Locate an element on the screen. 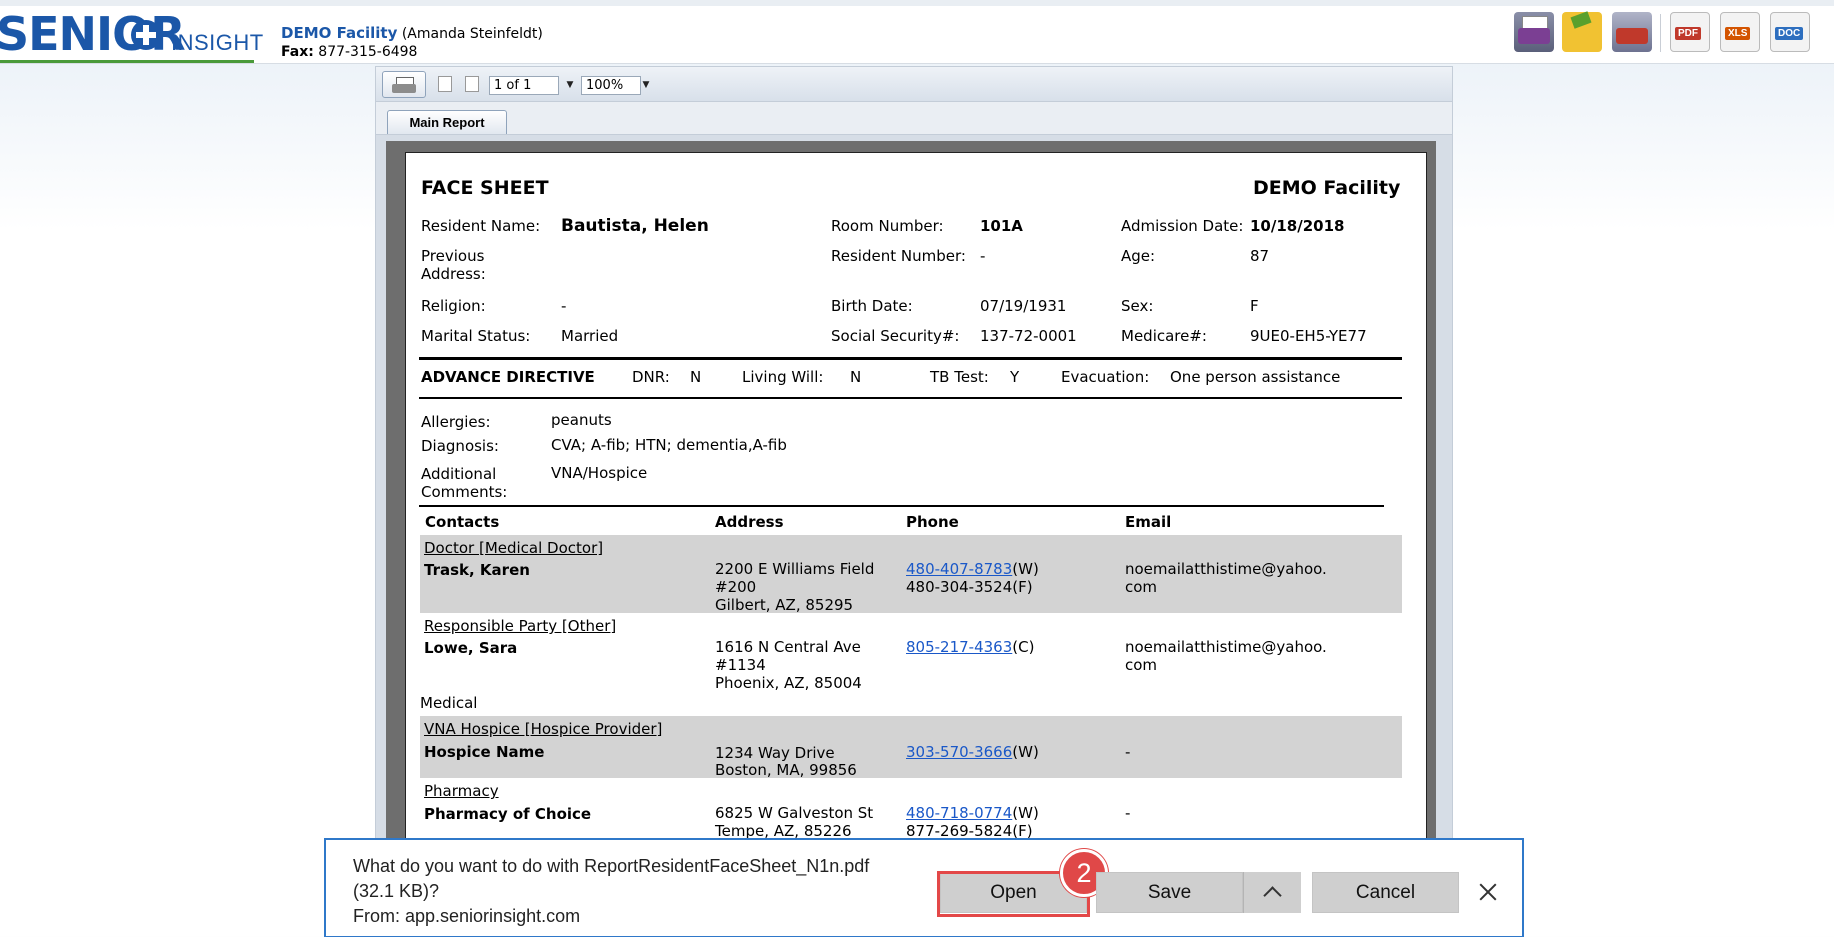  contact-type-pharmacy: Pharmacy is located at coordinates (461, 791).